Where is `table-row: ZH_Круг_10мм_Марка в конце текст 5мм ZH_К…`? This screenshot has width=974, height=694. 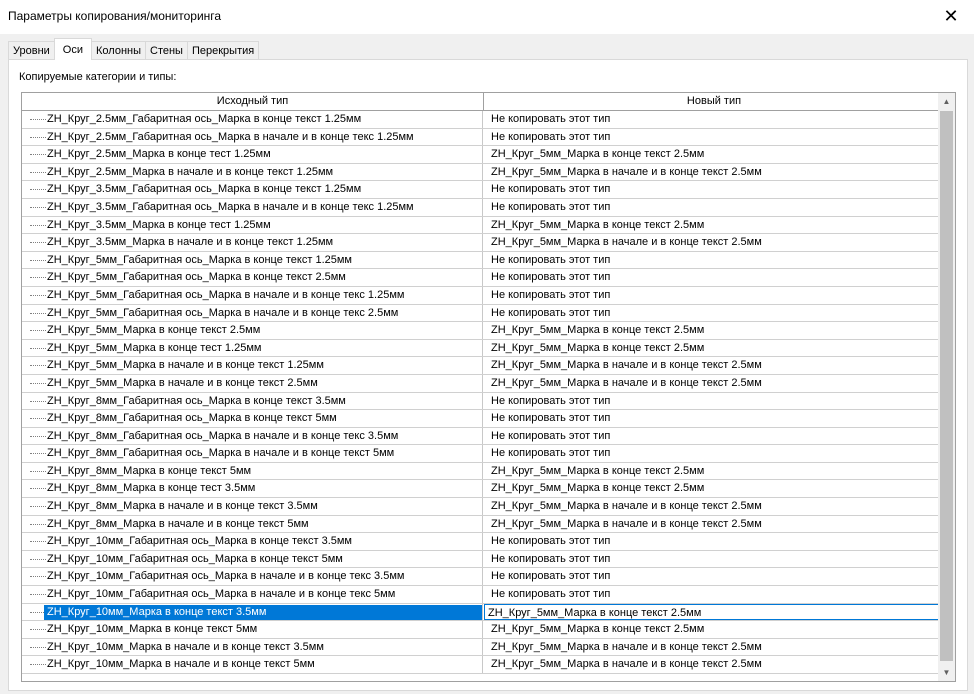 table-row: ZH_Круг_10мм_Марка в конце текст 5мм ZH_К… is located at coordinates (484, 630).